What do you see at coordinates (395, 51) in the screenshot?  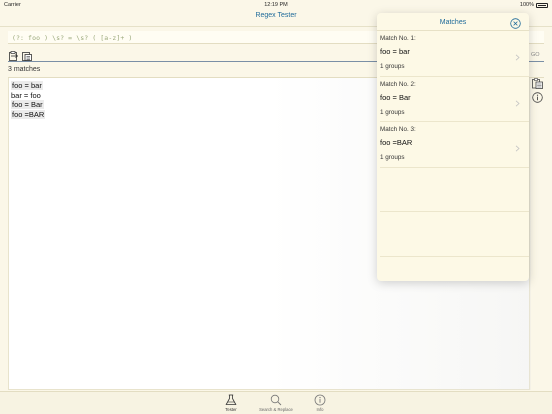 I see `match-text: foo = bar` at bounding box center [395, 51].